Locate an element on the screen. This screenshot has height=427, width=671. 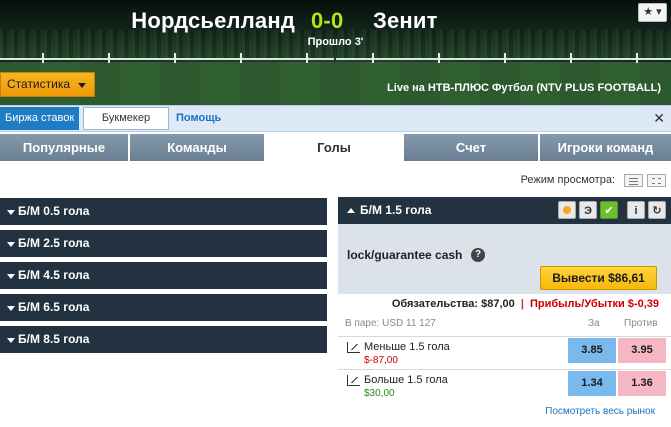
profit-loss-text: Прибыль/Убытки $-0,39 is located at coordinates (594, 304).